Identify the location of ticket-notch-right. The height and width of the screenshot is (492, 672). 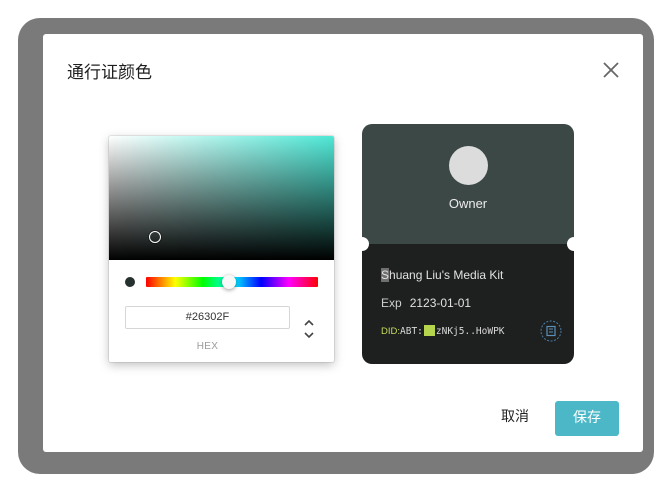
(570, 244).